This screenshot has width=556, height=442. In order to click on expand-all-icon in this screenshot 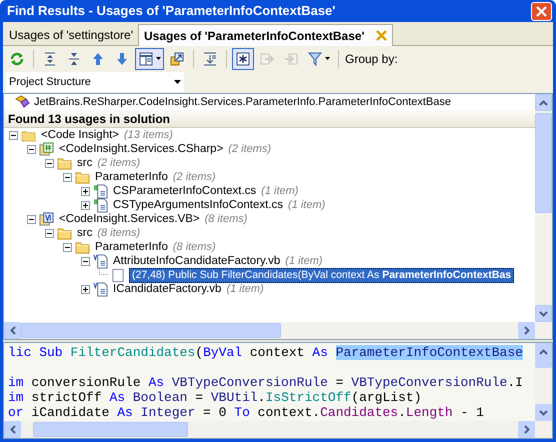, I will do `click(50, 58)`.